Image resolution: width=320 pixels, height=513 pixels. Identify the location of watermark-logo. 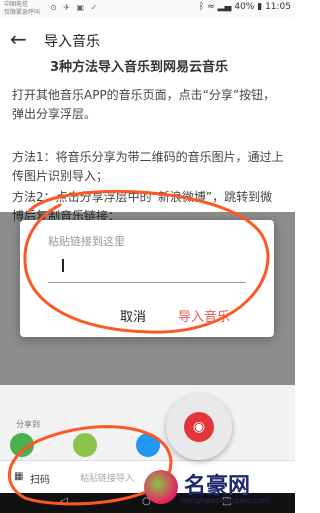
(161, 487).